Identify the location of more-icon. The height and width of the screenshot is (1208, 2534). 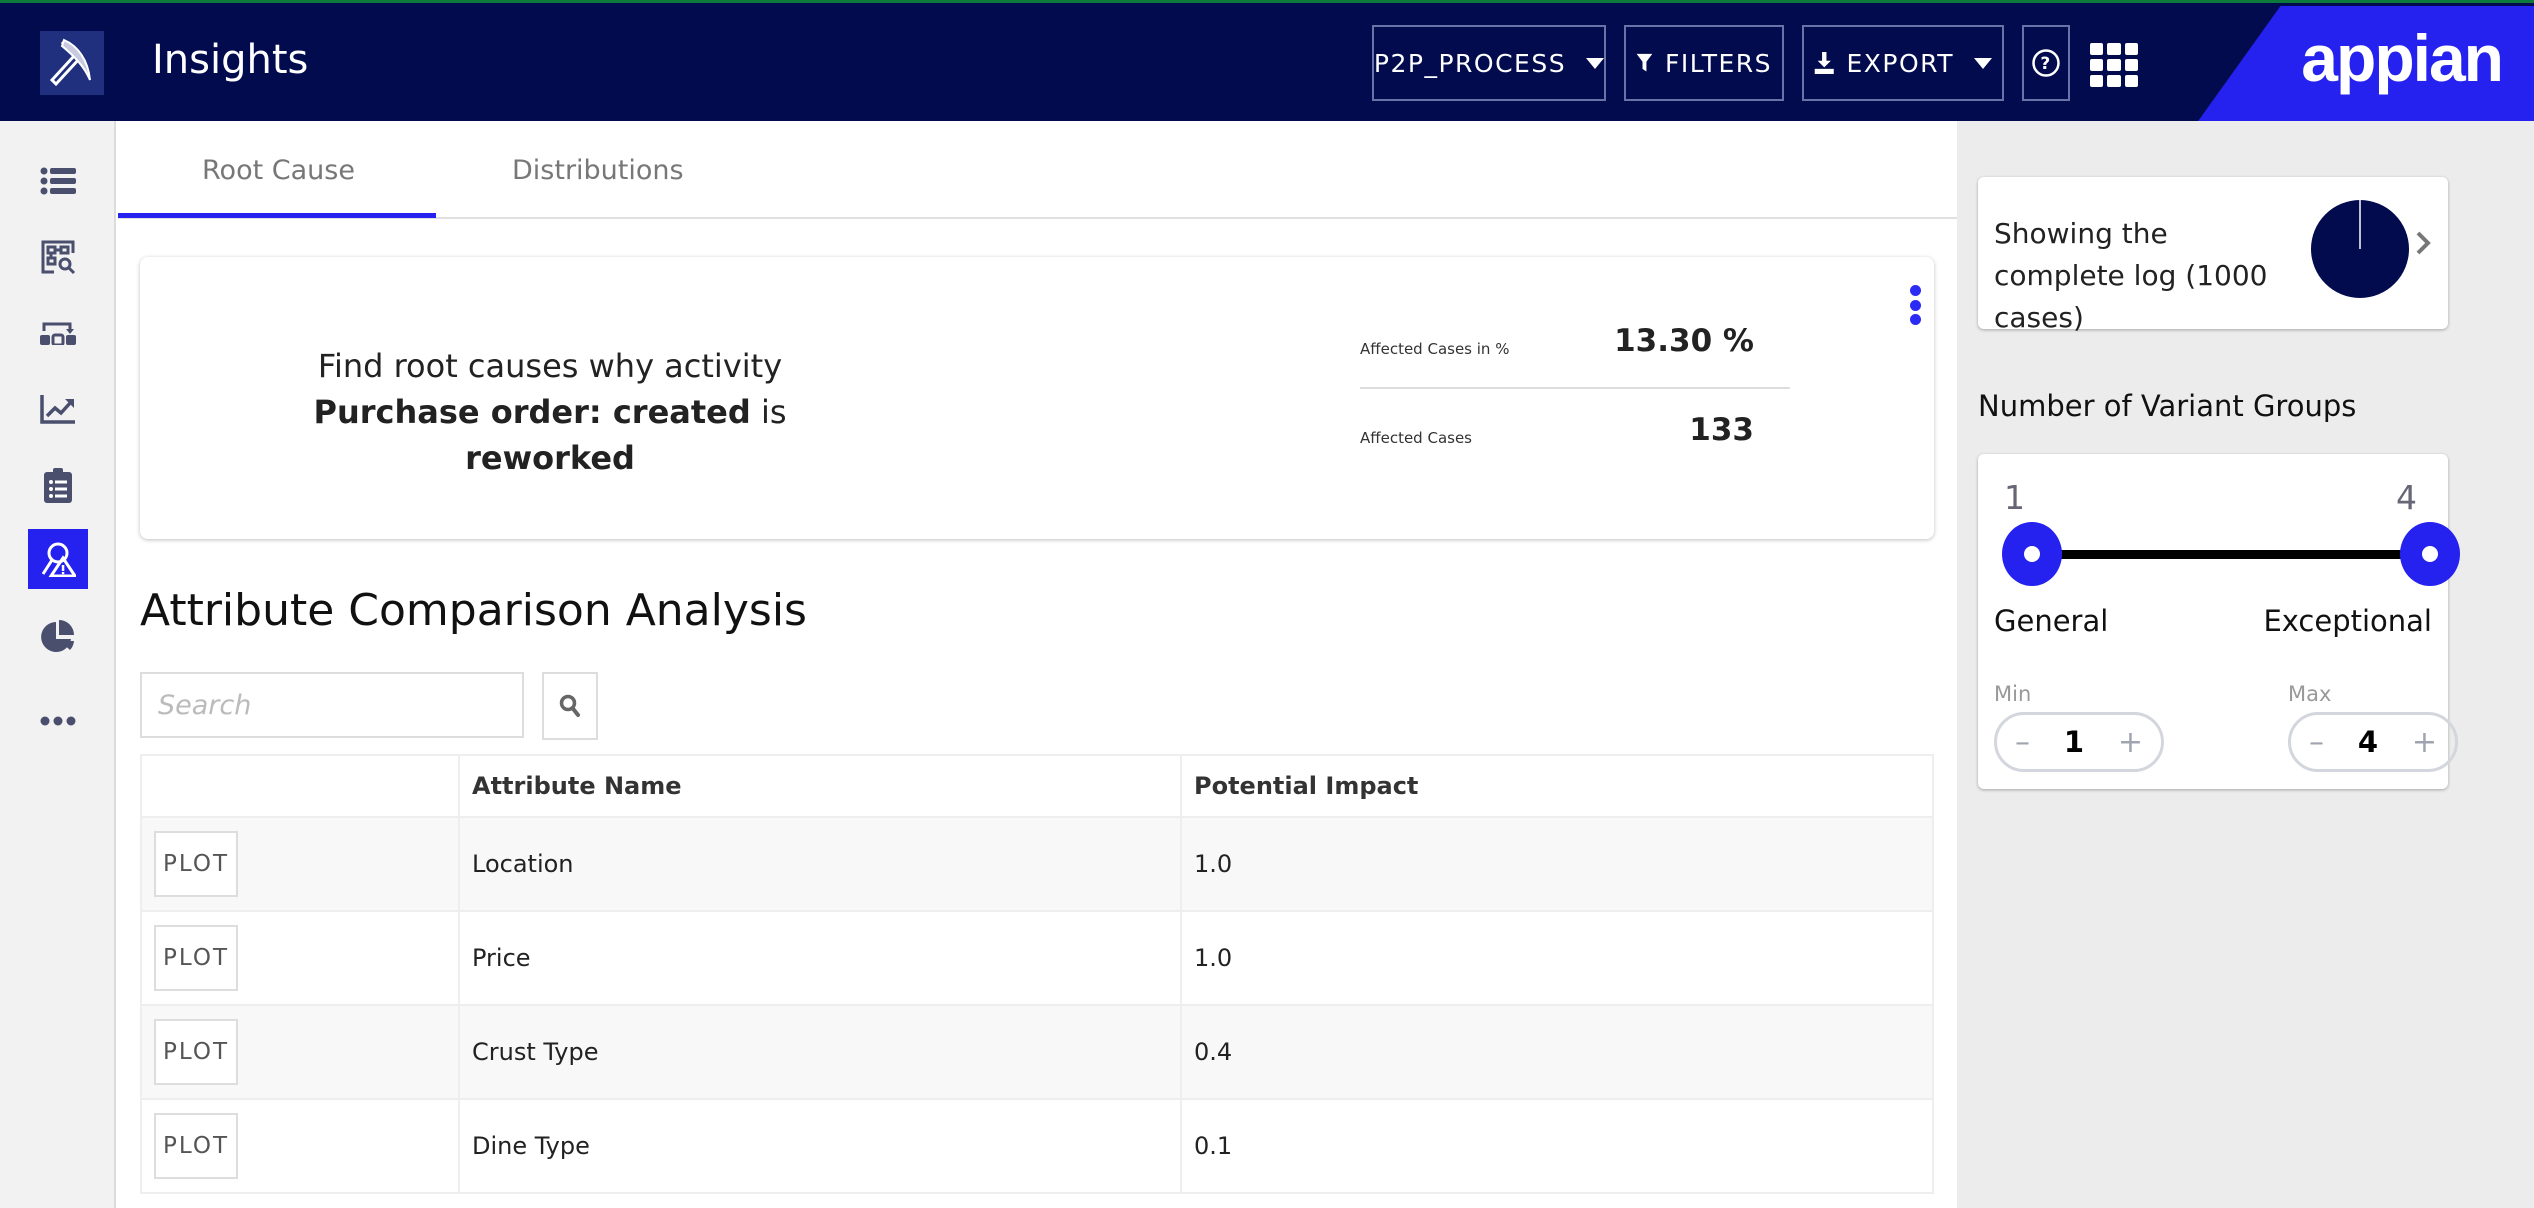
(58, 721).